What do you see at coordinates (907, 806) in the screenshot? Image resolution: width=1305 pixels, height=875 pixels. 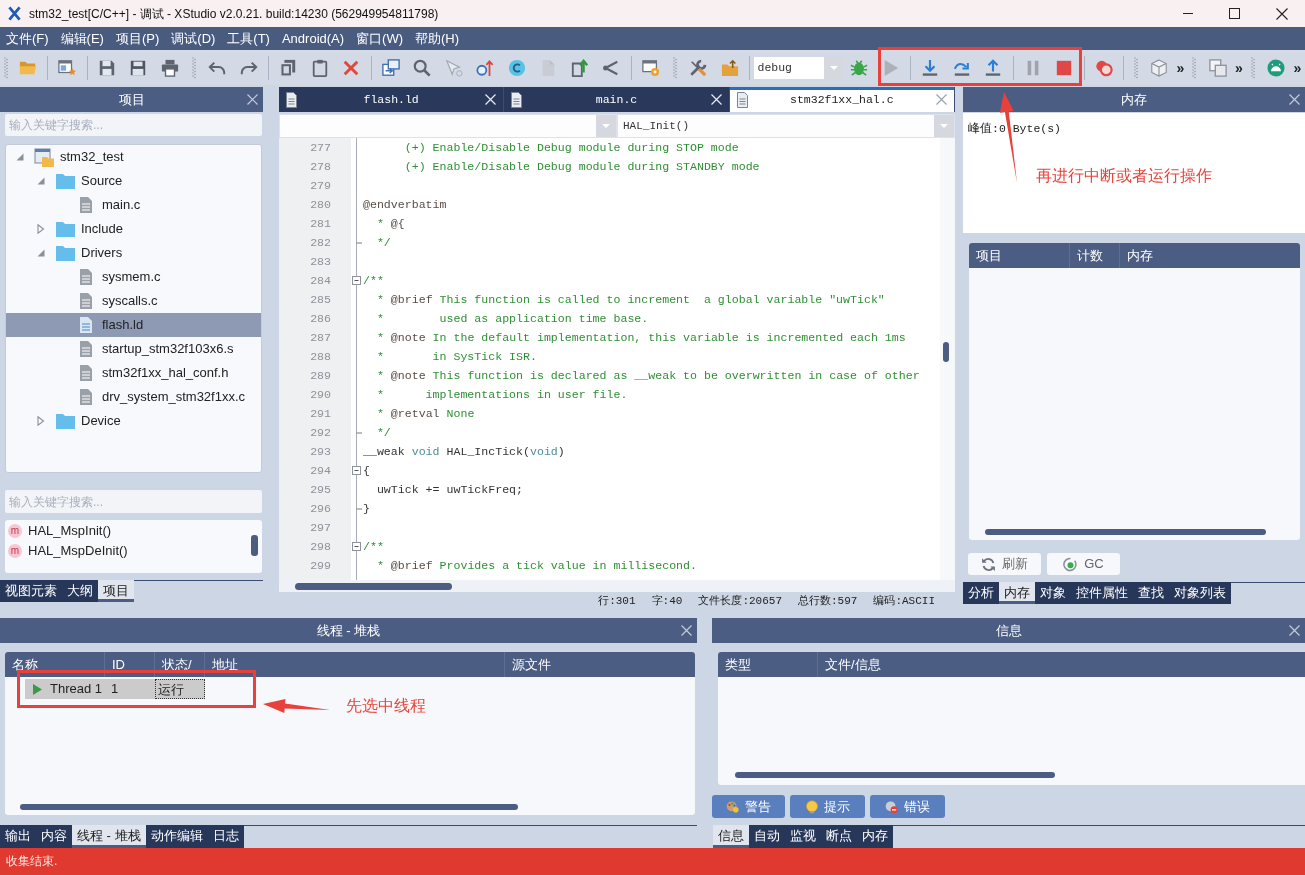 I see `errors-button: 错误` at bounding box center [907, 806].